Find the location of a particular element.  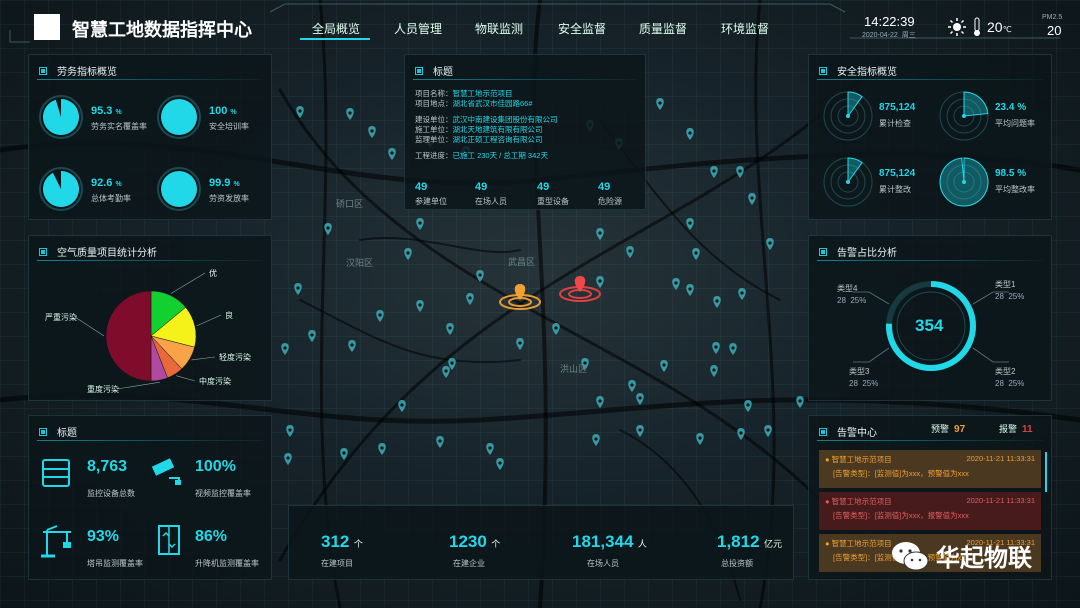

tab-environment: 环境监督 is located at coordinates (745, 28).